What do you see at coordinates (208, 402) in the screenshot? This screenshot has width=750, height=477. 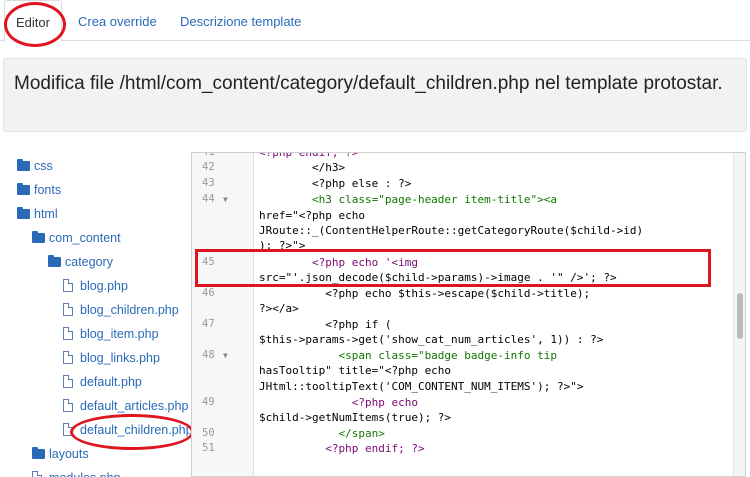 I see `line-number: 49` at bounding box center [208, 402].